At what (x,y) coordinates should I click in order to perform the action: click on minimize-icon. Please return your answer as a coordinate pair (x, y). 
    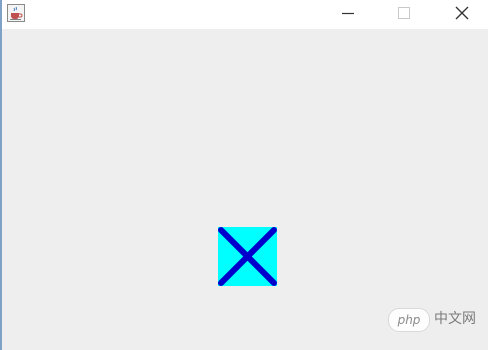
    Looking at the image, I should click on (348, 13).